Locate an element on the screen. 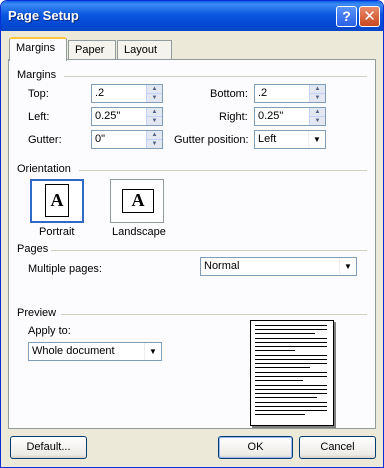  portrait-page-icon: A is located at coordinates (57, 200).